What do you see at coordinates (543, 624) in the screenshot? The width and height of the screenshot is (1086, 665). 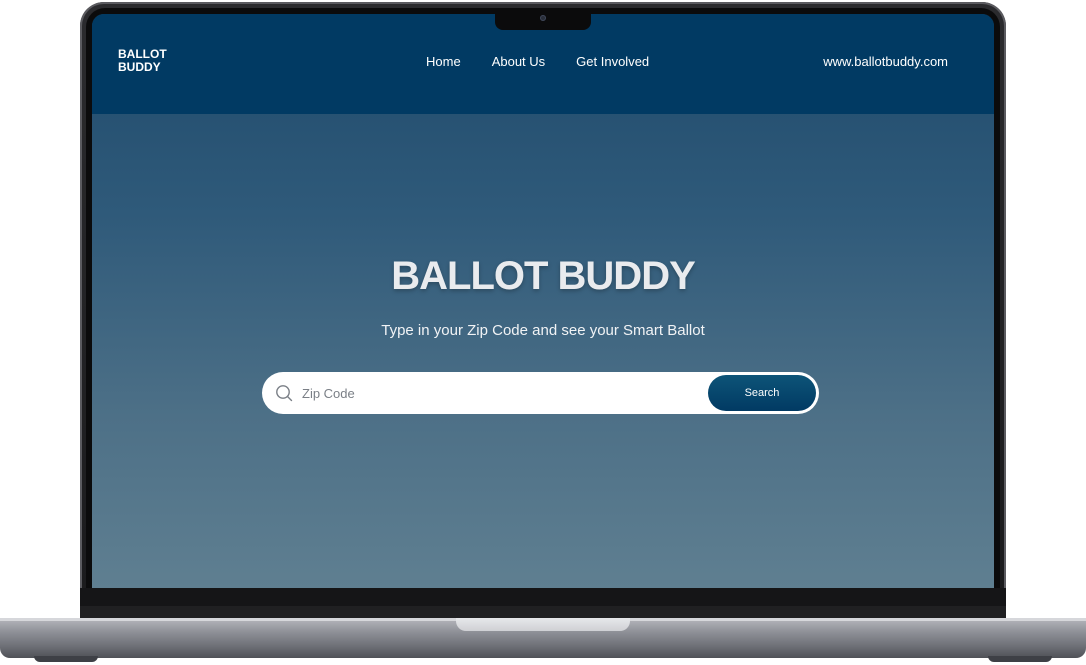 I see `lid-opening-groove` at bounding box center [543, 624].